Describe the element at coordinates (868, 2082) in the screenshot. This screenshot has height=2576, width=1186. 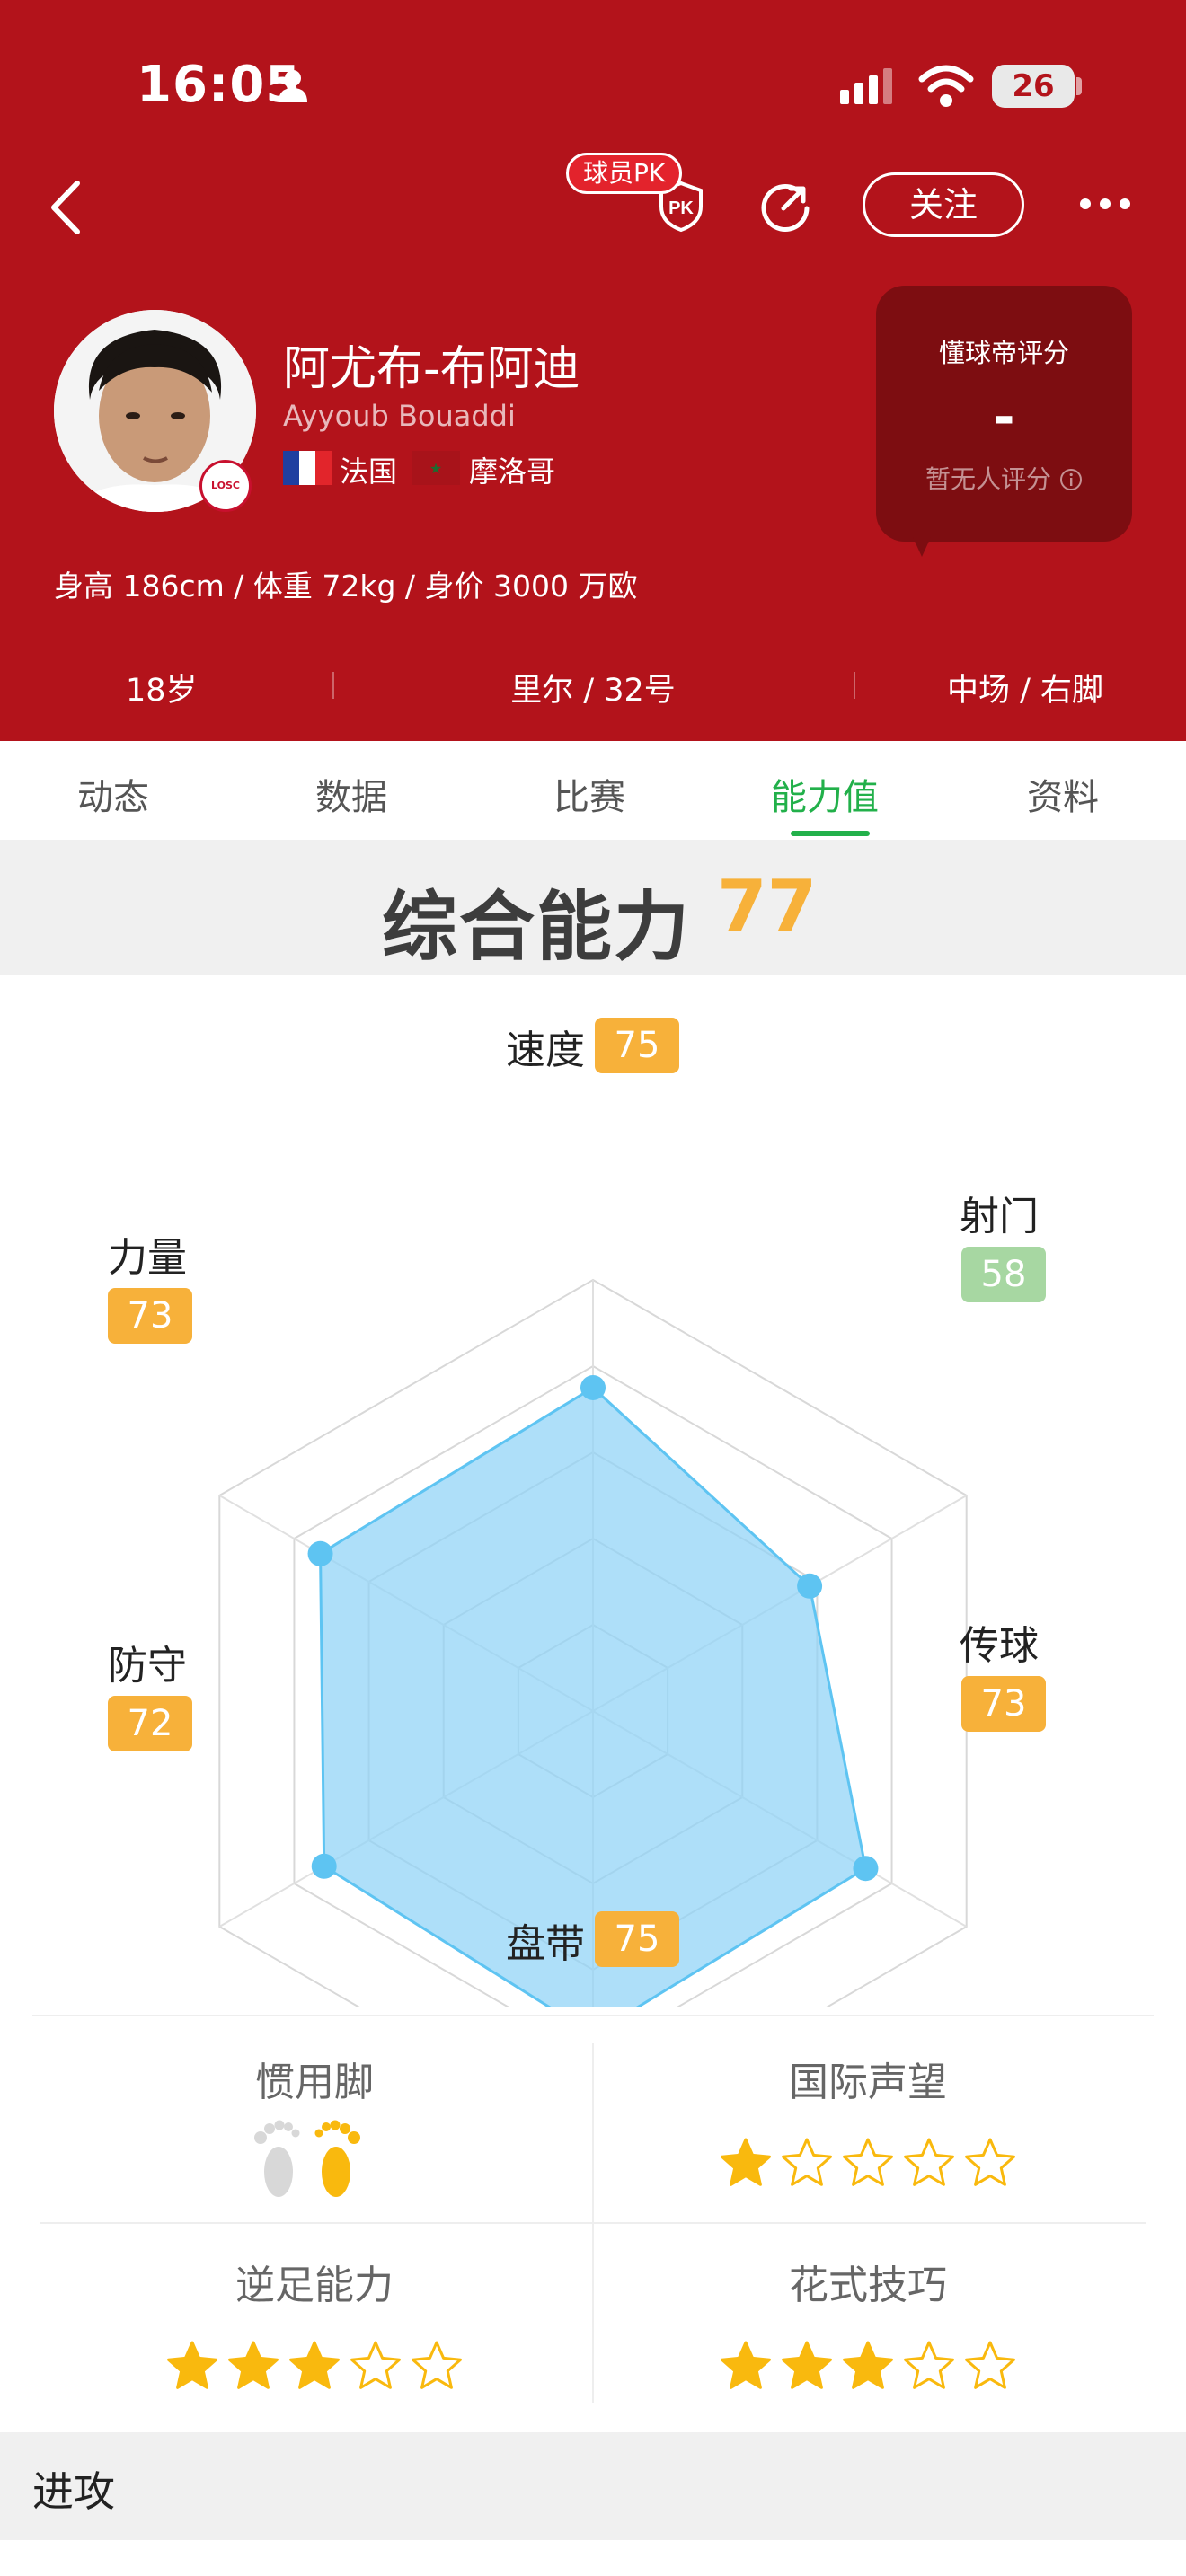
I see `reputation-title: 国际声望` at that location.